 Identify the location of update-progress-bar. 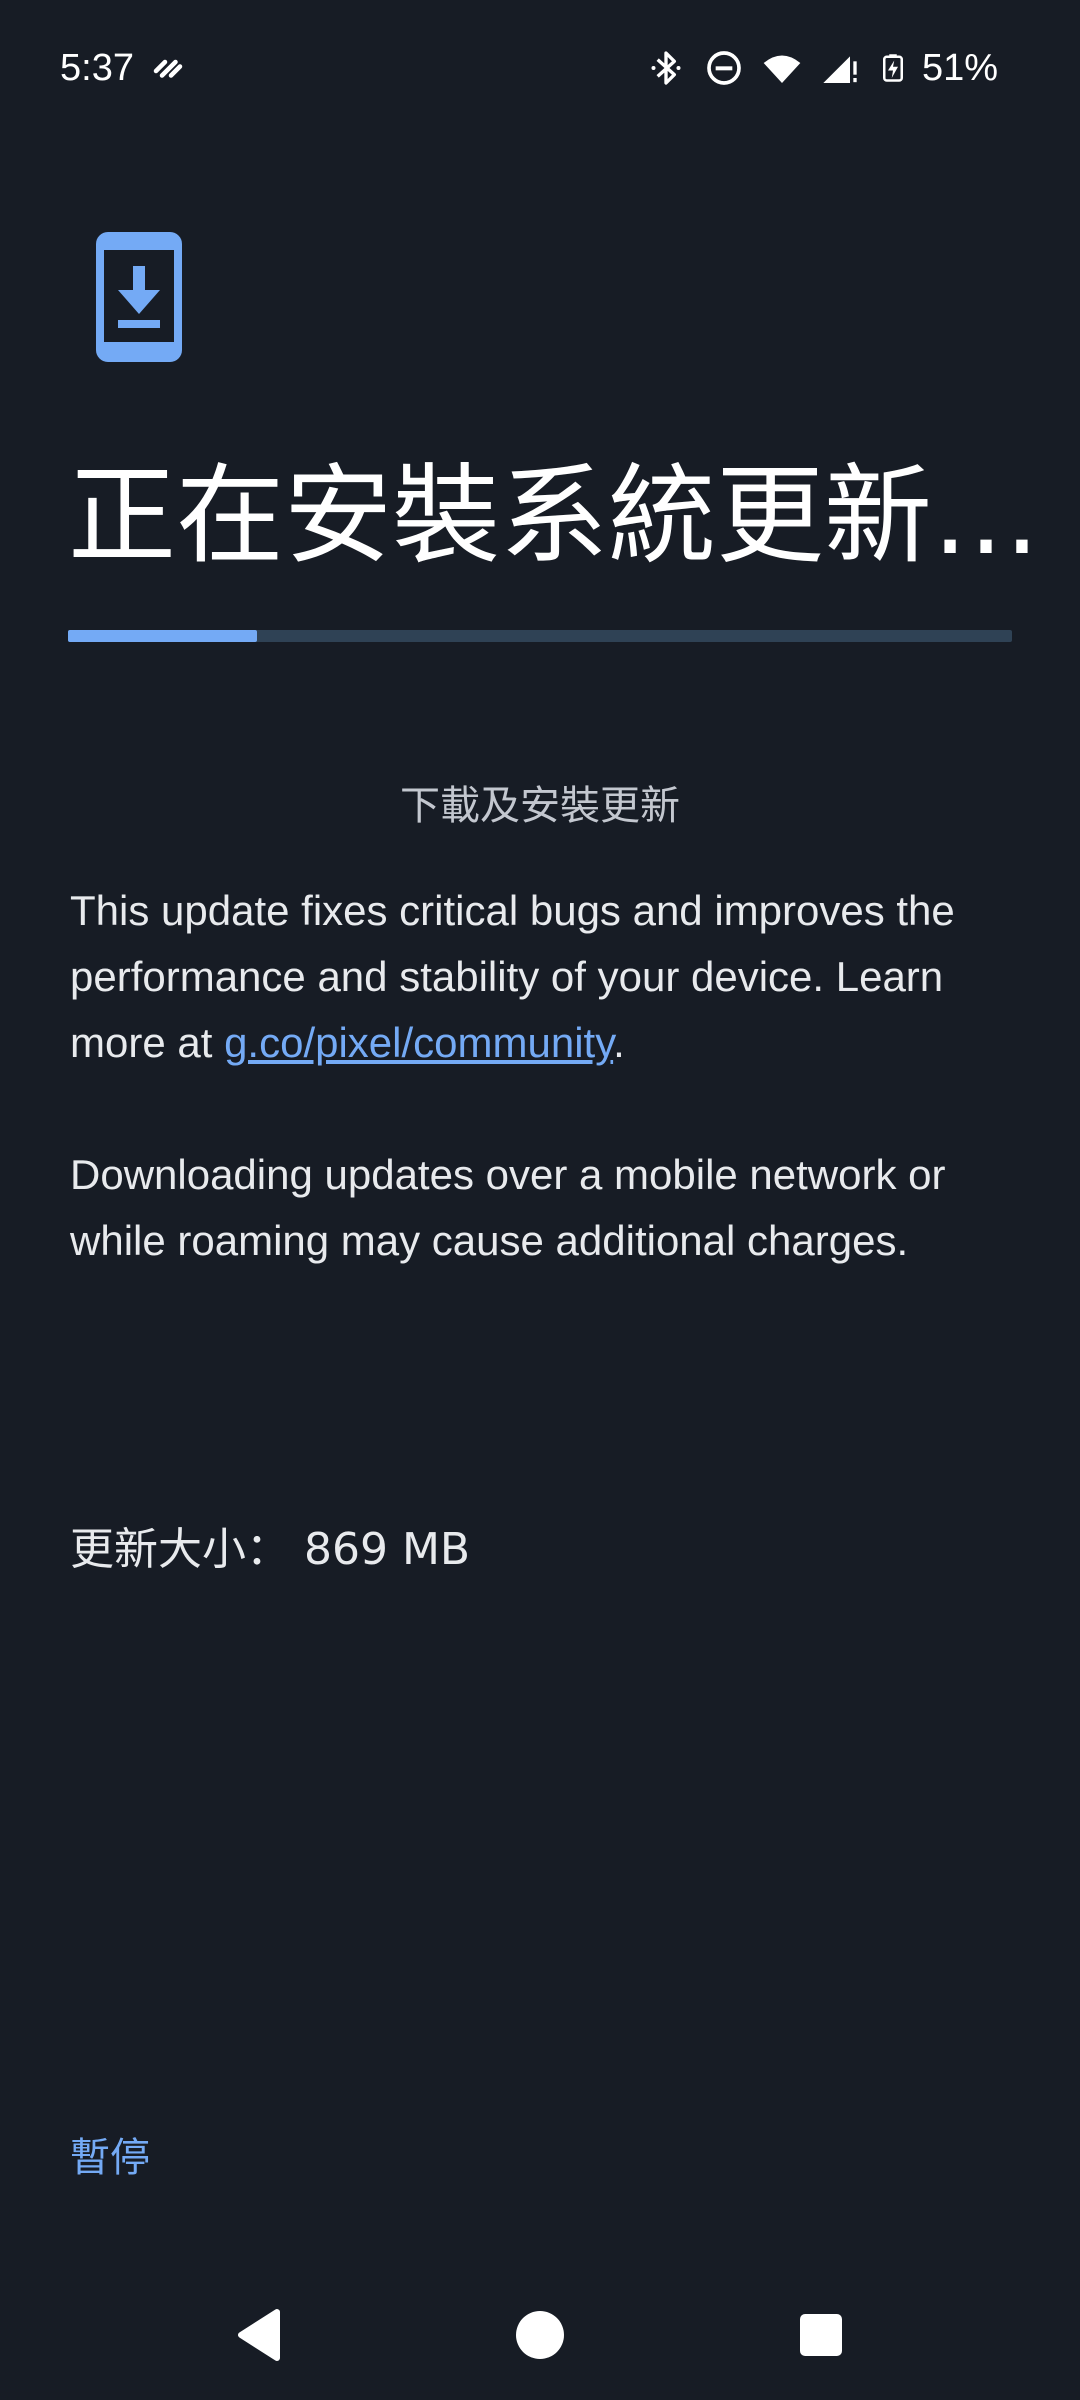
(540, 636).